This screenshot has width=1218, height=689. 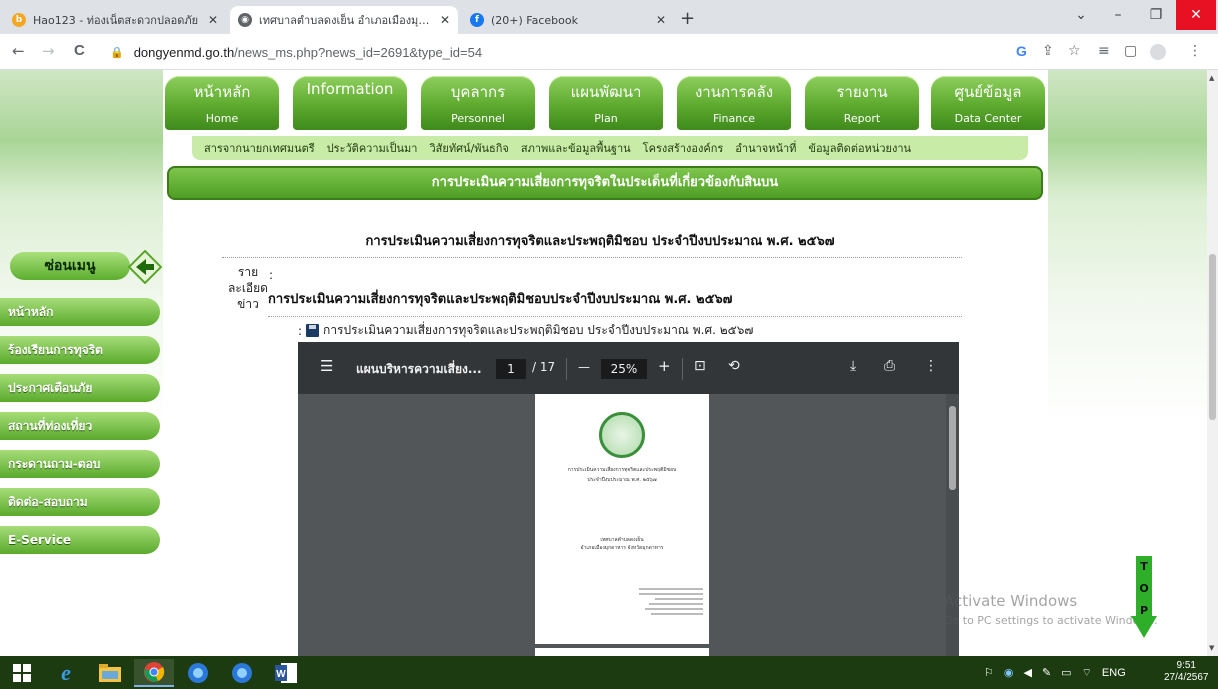 I want to click on left-menu-eservice: E-Service, so click(x=80, y=540).